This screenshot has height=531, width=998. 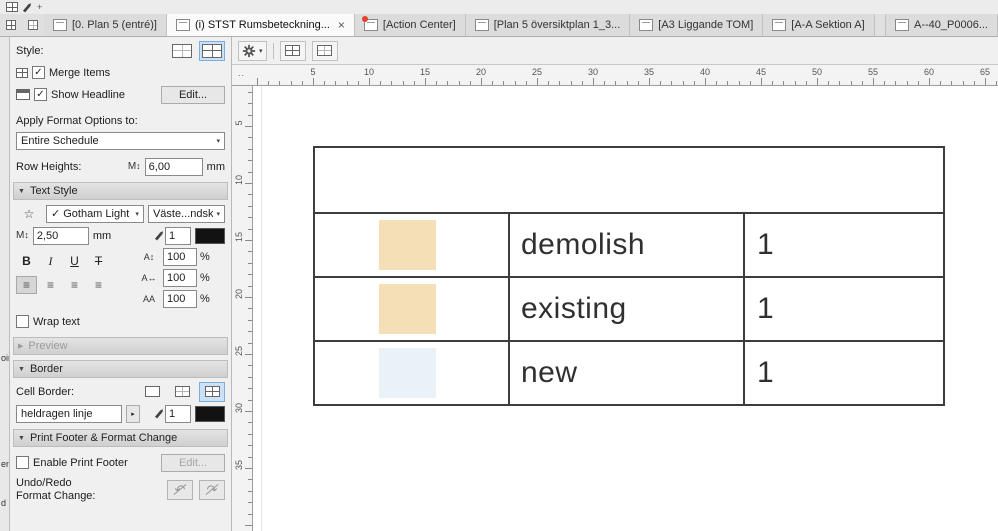 I want to click on line-type-select: heldragen linje, so click(x=69, y=413).